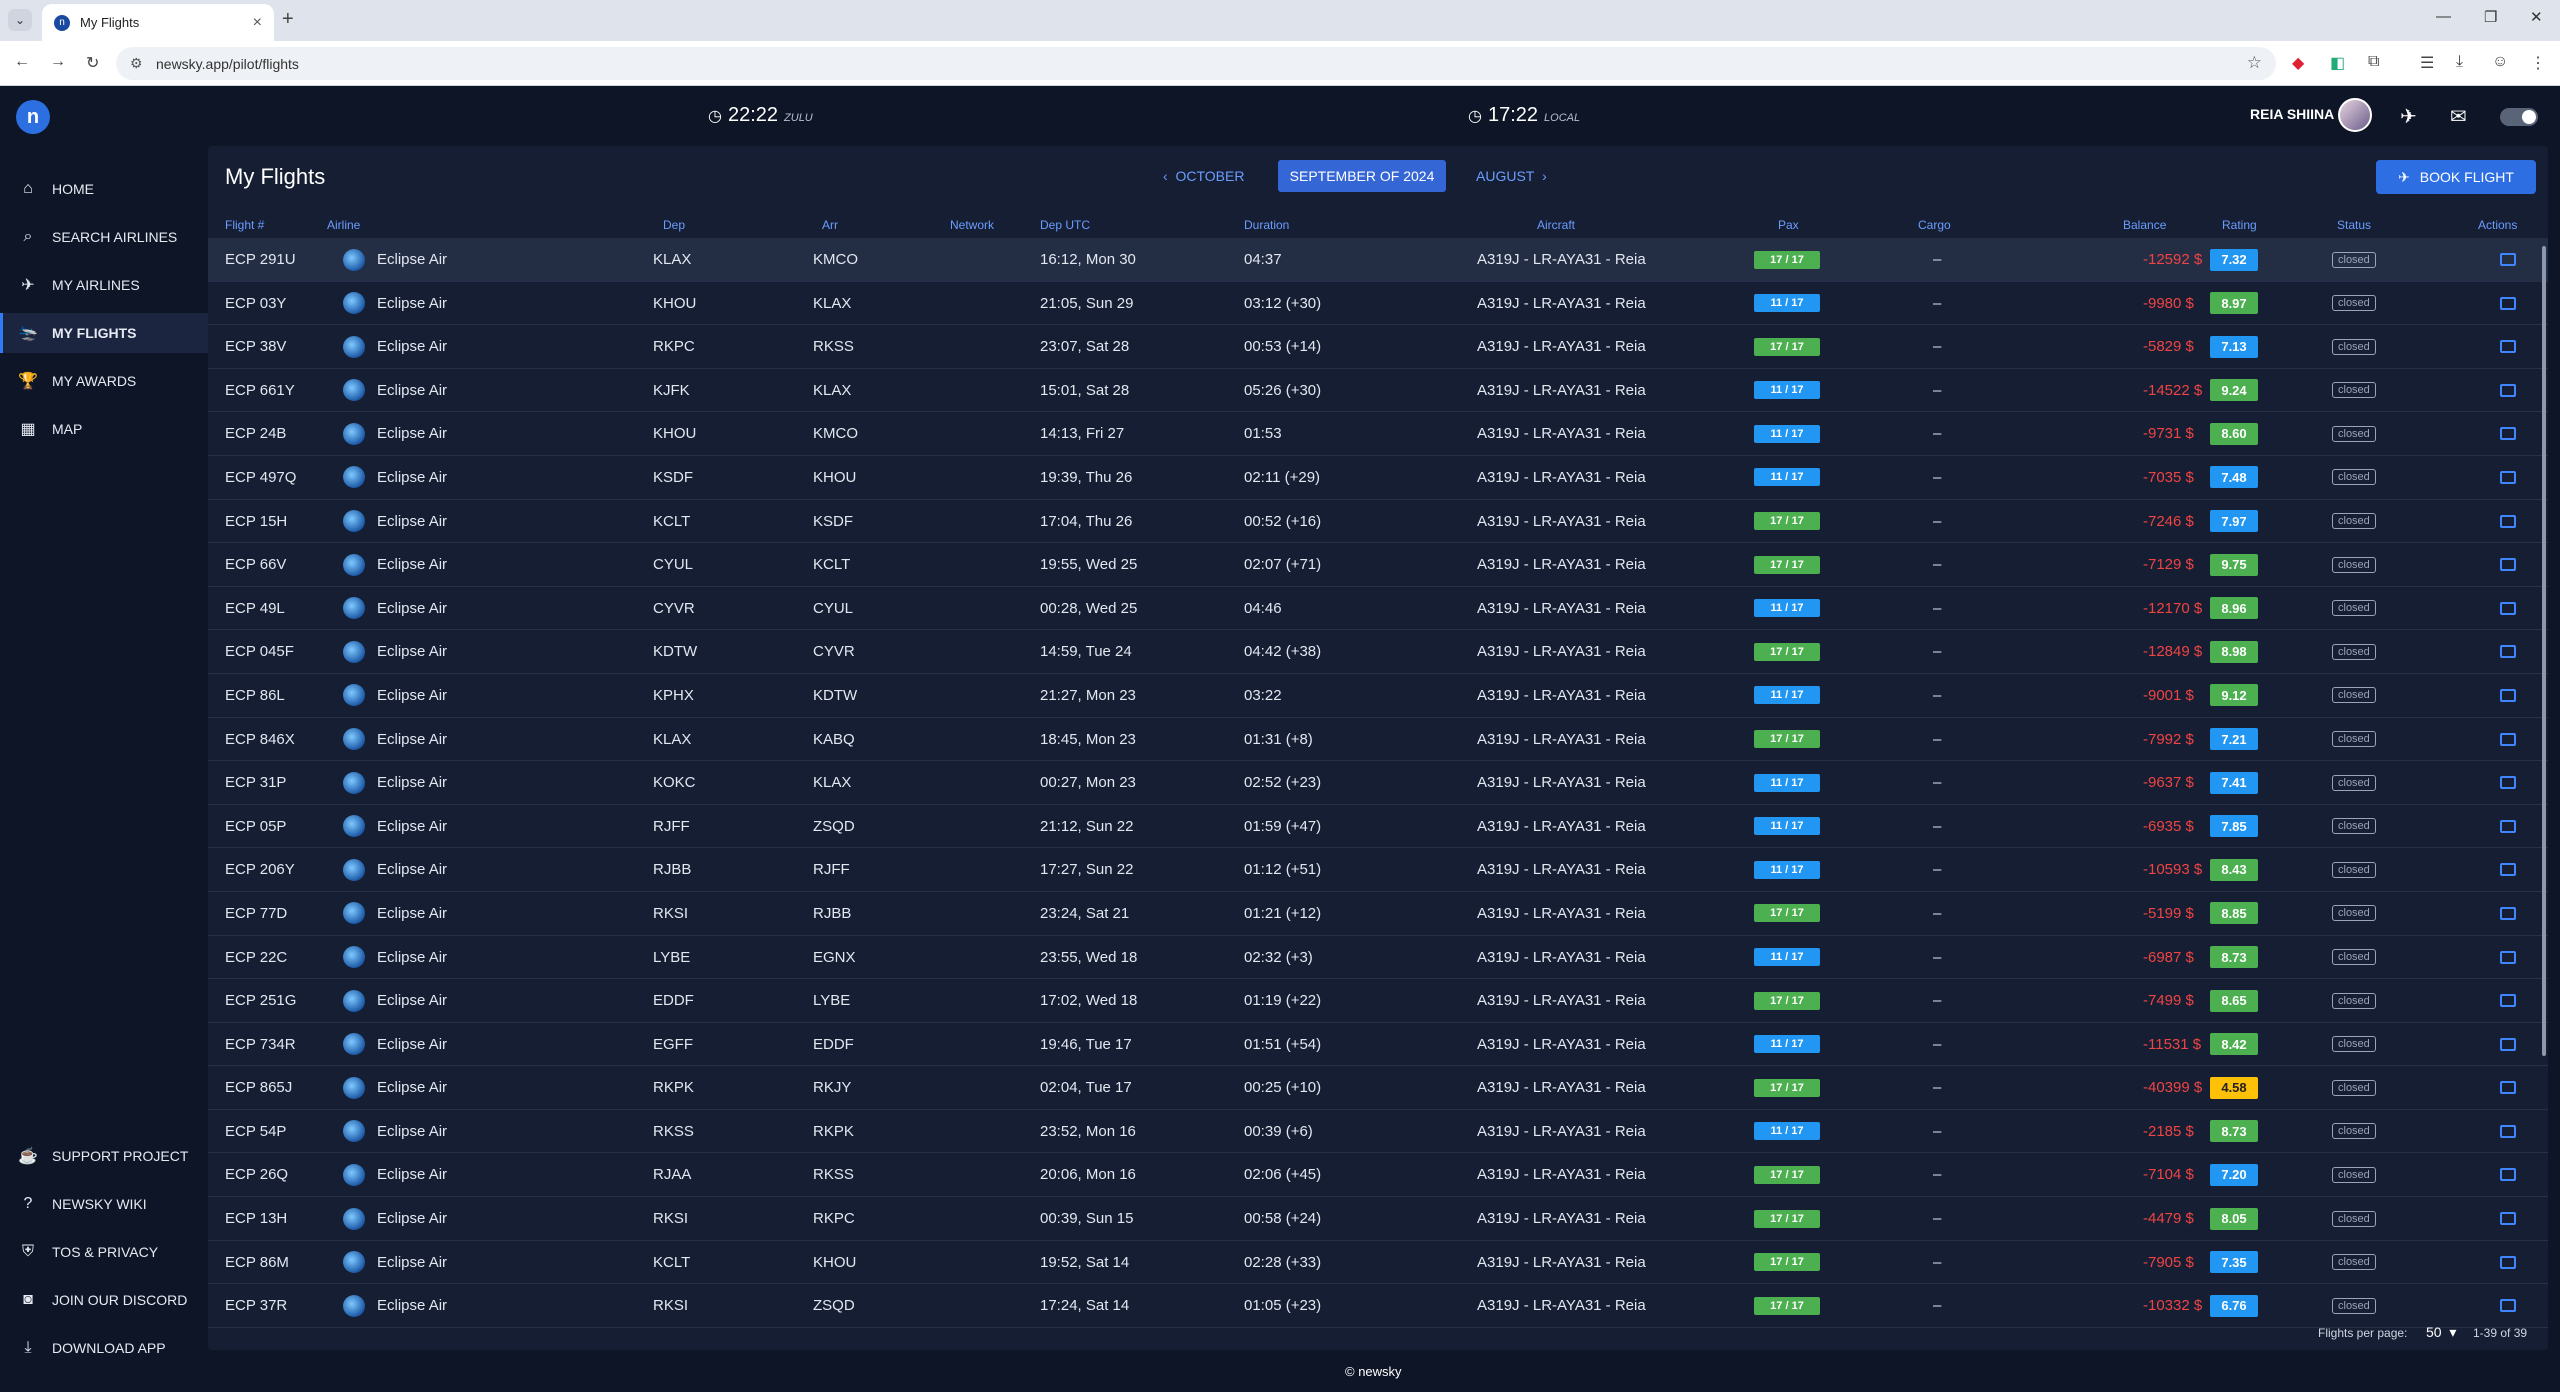  What do you see at coordinates (22, 62) in the screenshot?
I see `back-icon: ←` at bounding box center [22, 62].